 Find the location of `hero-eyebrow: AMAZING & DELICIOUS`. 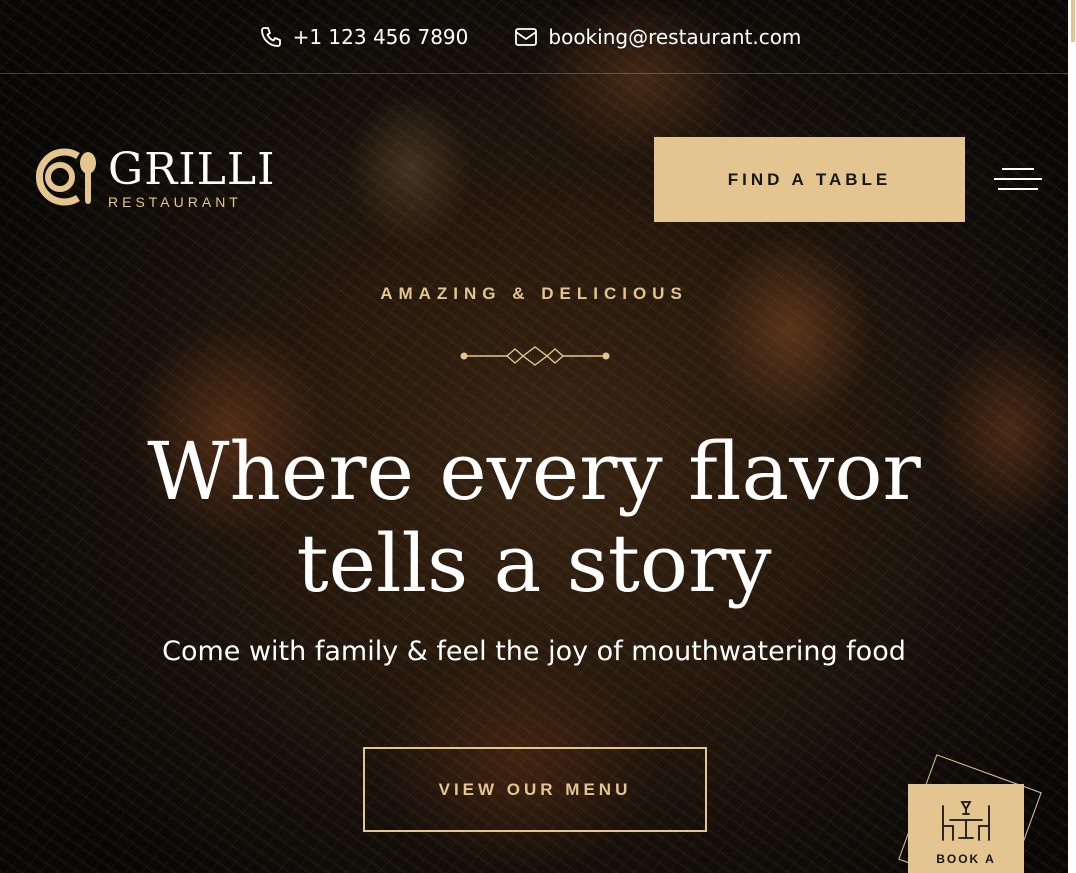

hero-eyebrow: AMAZING & DELICIOUS is located at coordinates (534, 293).